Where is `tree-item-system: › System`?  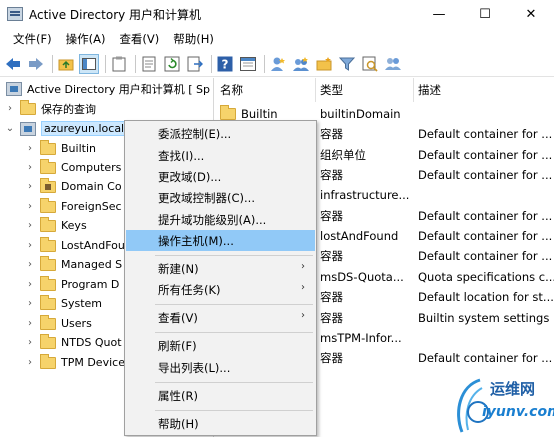 tree-item-system: › System is located at coordinates (63, 303).